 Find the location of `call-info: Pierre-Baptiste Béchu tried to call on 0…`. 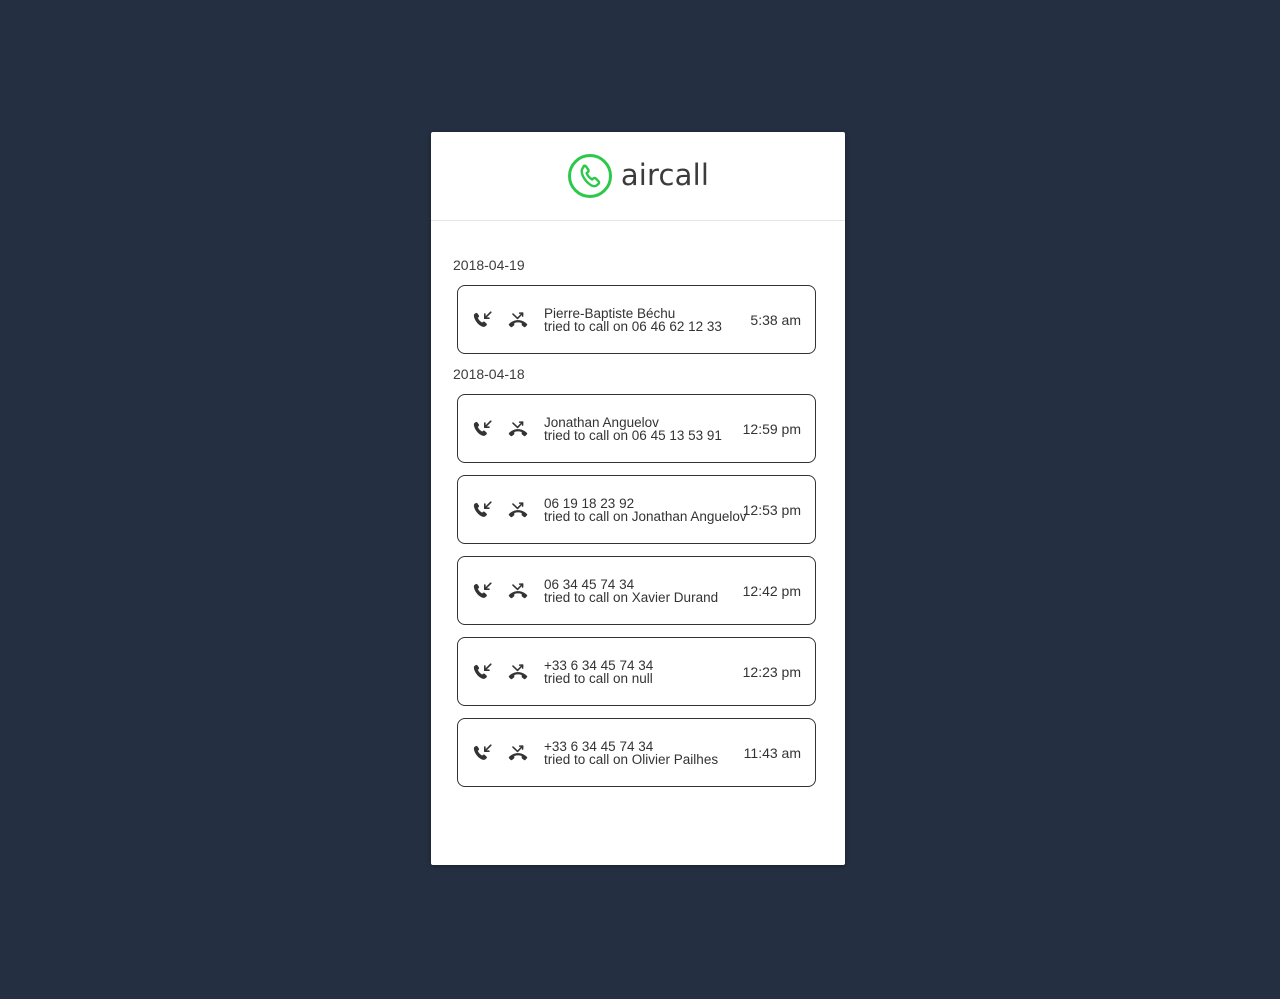

call-info: Pierre-Baptiste Béchu tried to call on 0… is located at coordinates (644, 319).